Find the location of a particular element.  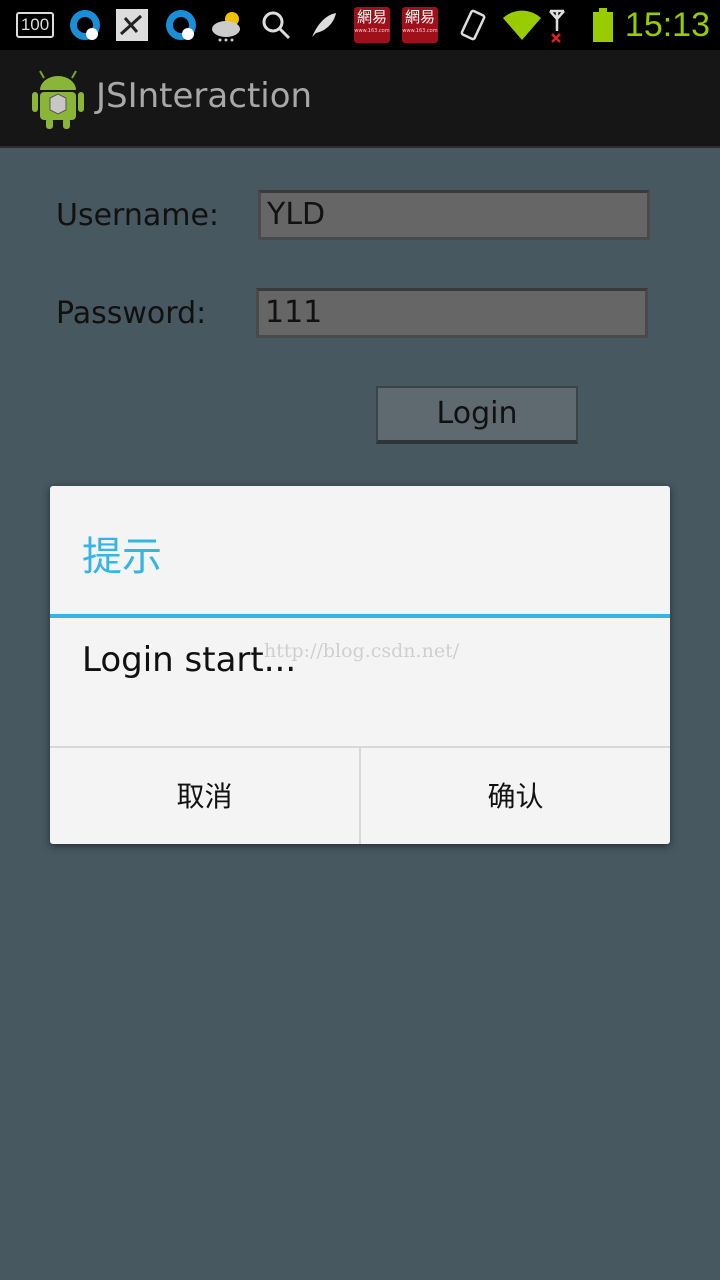

status-time: 15:13 is located at coordinates (667, 25).